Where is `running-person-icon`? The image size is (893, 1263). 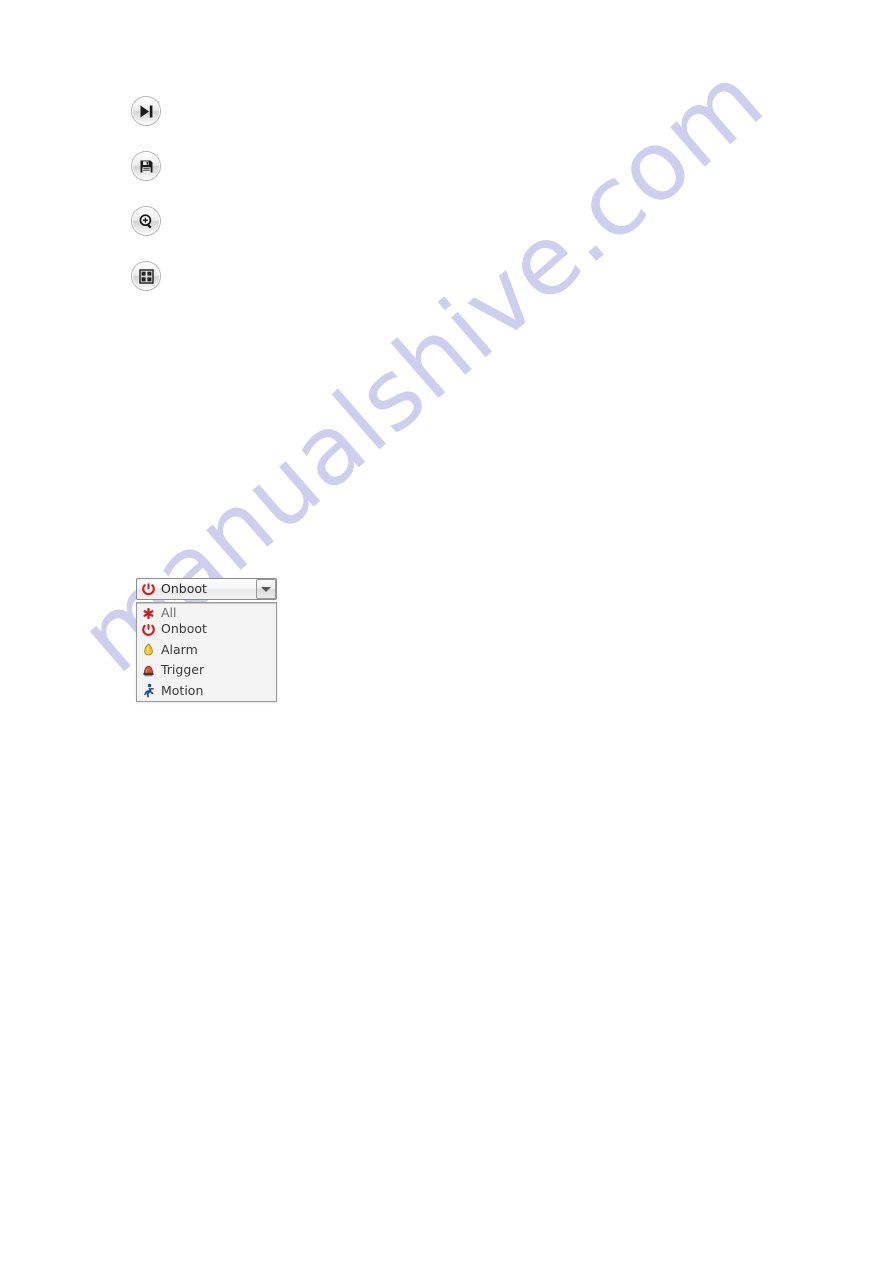
running-person-icon is located at coordinates (148, 690).